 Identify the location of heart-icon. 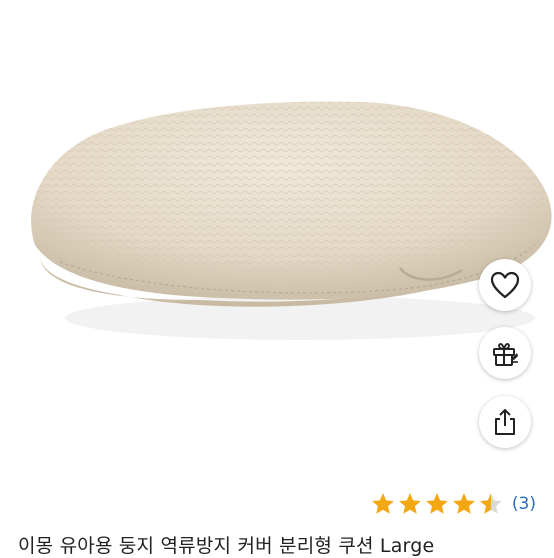
(505, 285).